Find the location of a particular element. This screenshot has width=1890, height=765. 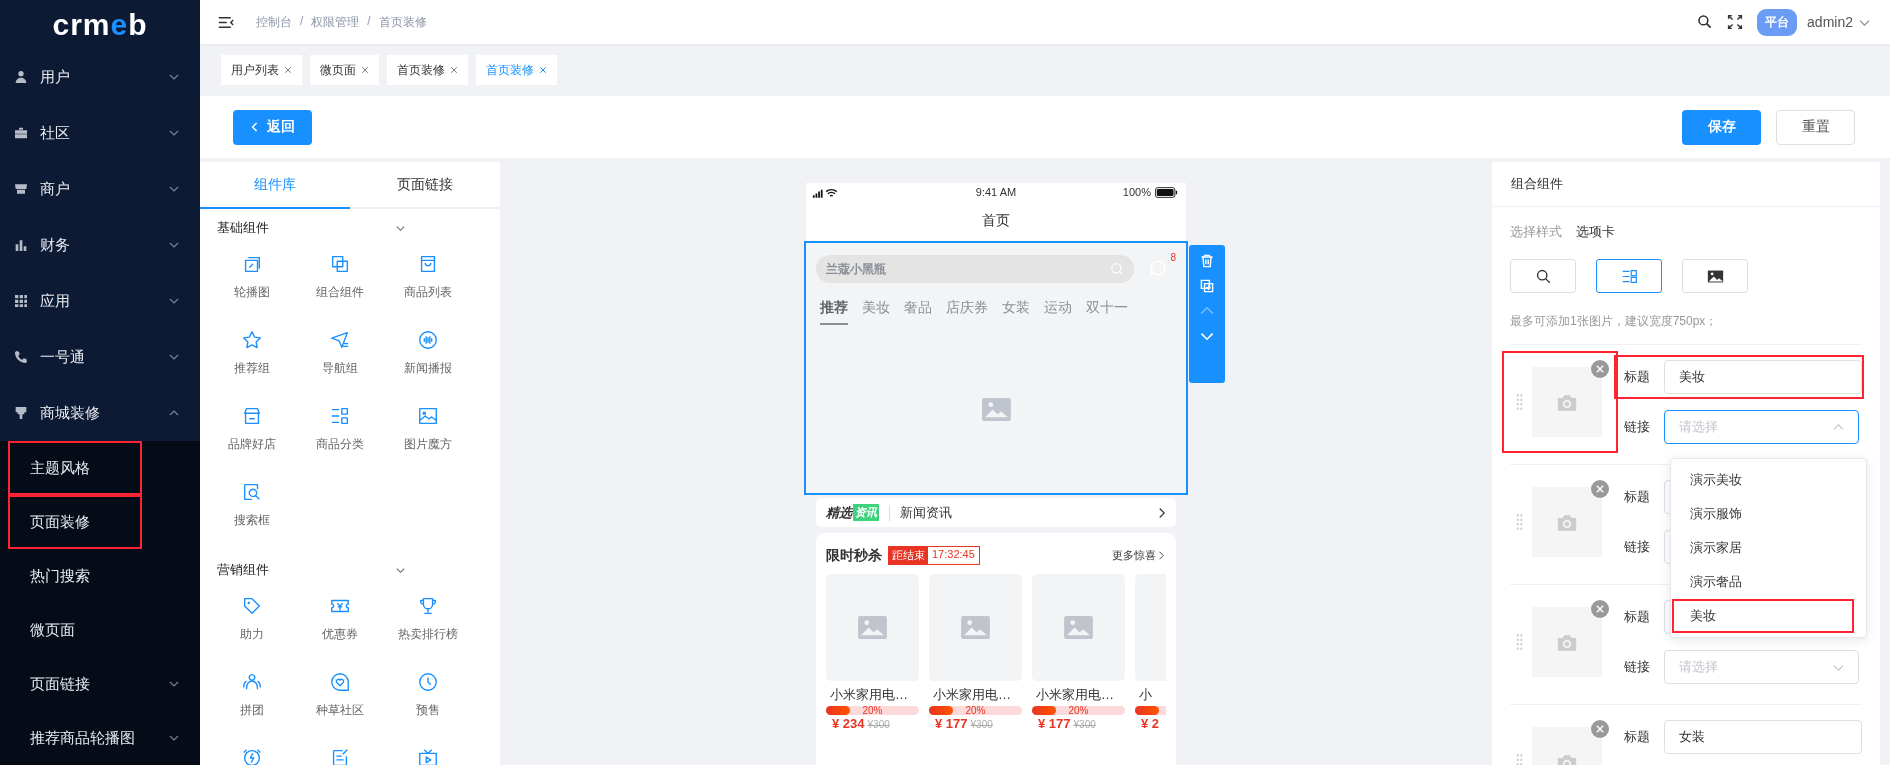

section-title: 基础组件 is located at coordinates (243, 228).